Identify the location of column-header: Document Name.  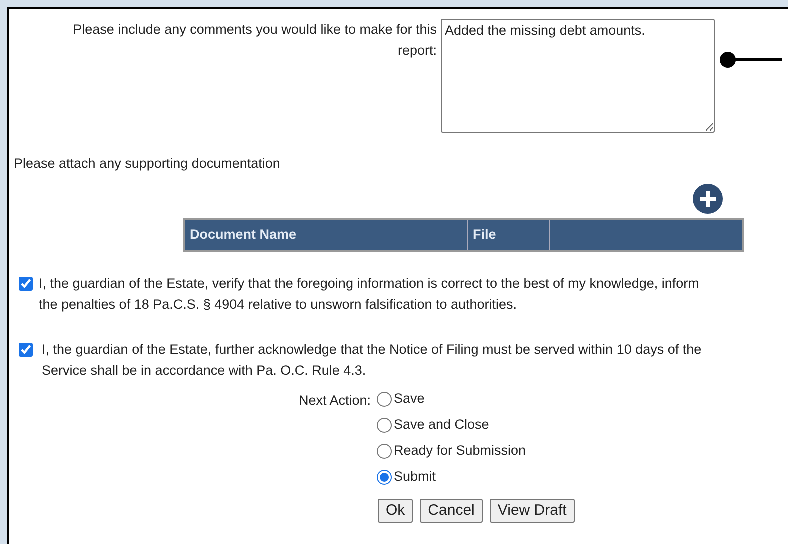
(326, 235).